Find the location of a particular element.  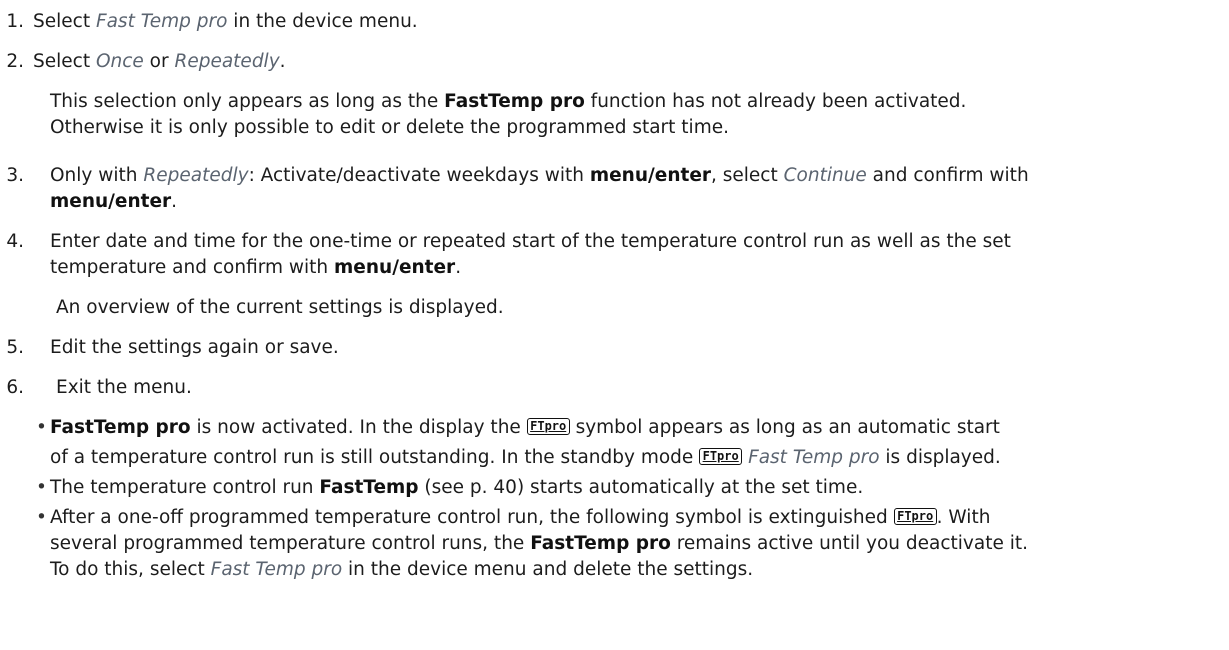

step-text: Select Once or Repeatedly. is located at coordinates (159, 61).